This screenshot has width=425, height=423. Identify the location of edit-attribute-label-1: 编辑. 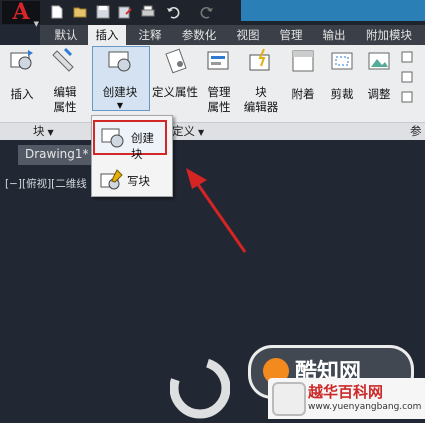
(65, 92).